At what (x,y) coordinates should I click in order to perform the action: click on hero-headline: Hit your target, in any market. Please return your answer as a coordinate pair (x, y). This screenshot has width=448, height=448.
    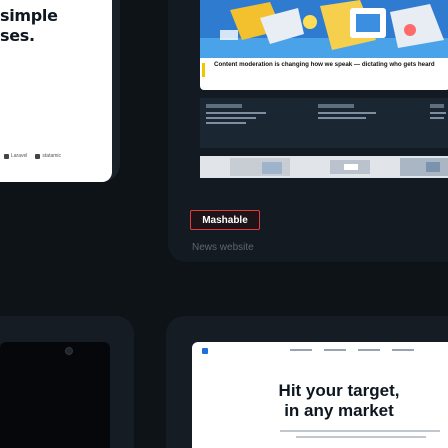
    Looking at the image, I should click on (339, 401).